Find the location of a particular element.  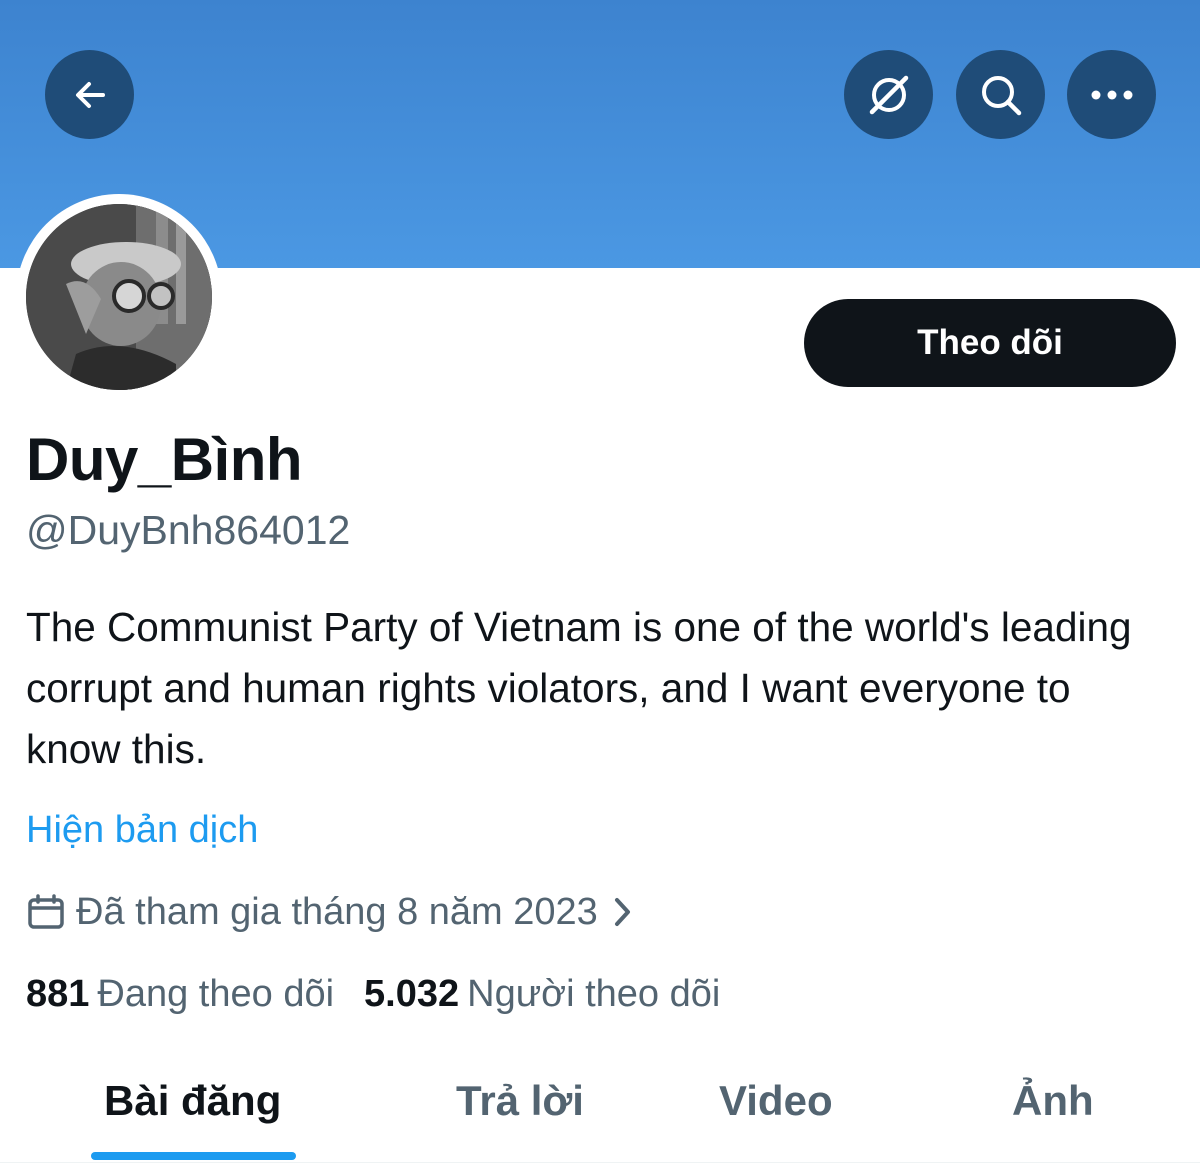

tab-photos: Ảnh is located at coordinates (1053, 1101).